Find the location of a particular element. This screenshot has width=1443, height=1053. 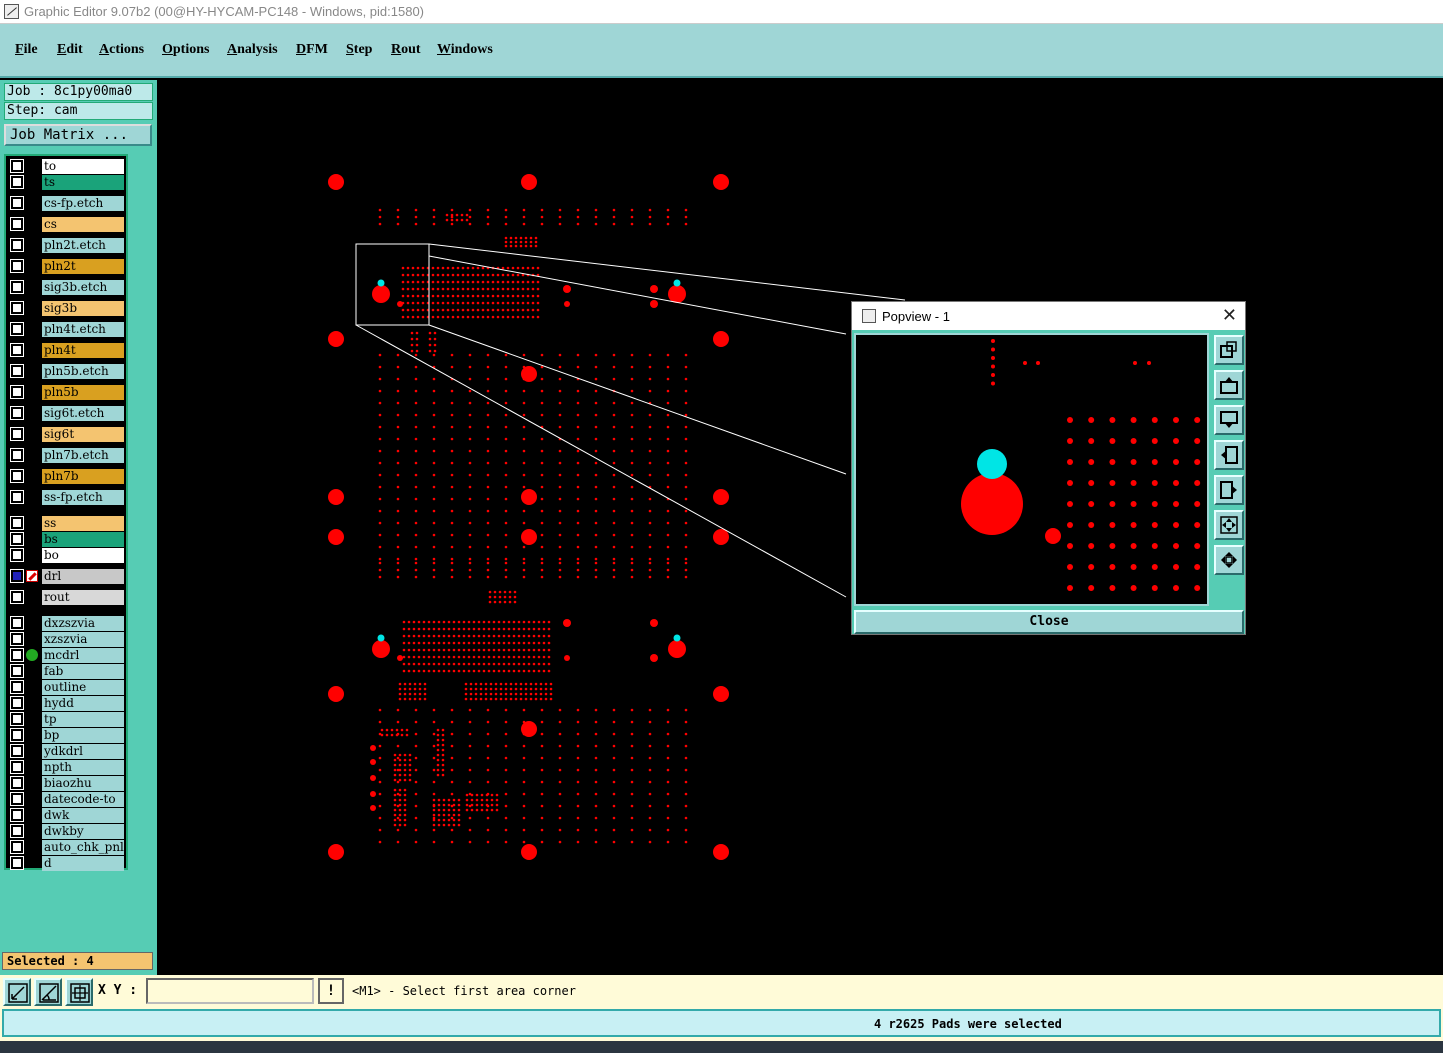

layer-row-pln4t: pln4t is located at coordinates (66, 350).